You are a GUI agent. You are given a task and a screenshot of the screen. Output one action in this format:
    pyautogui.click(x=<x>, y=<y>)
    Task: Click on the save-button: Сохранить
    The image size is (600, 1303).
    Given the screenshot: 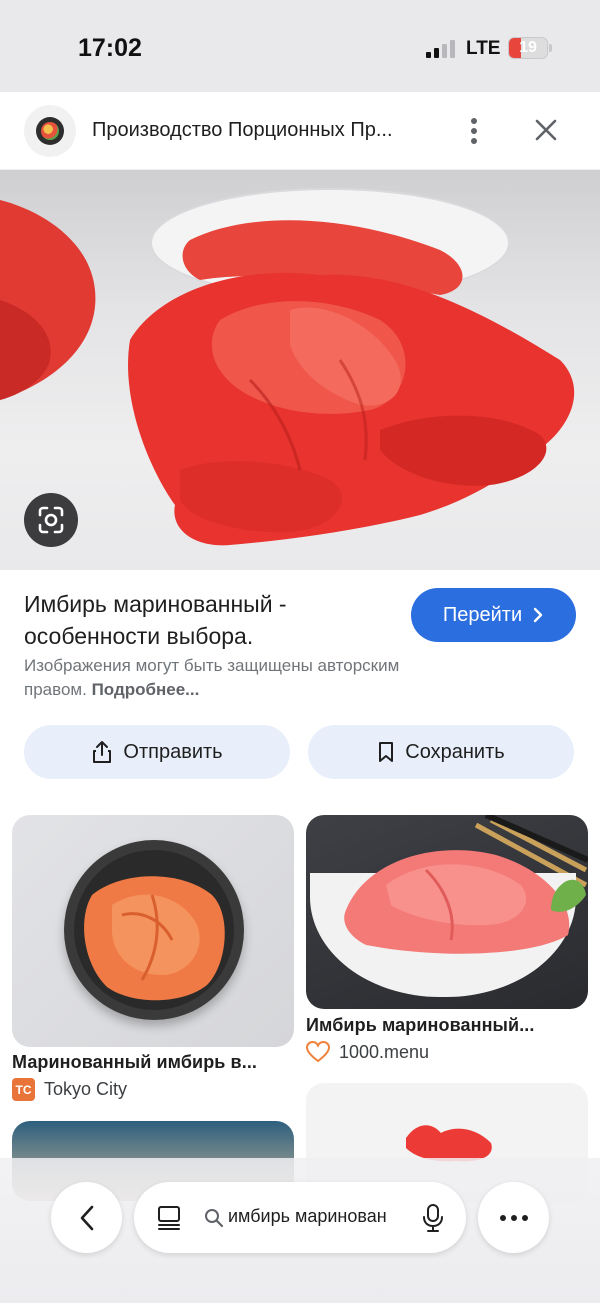 What is the action you would take?
    pyautogui.click(x=441, y=752)
    